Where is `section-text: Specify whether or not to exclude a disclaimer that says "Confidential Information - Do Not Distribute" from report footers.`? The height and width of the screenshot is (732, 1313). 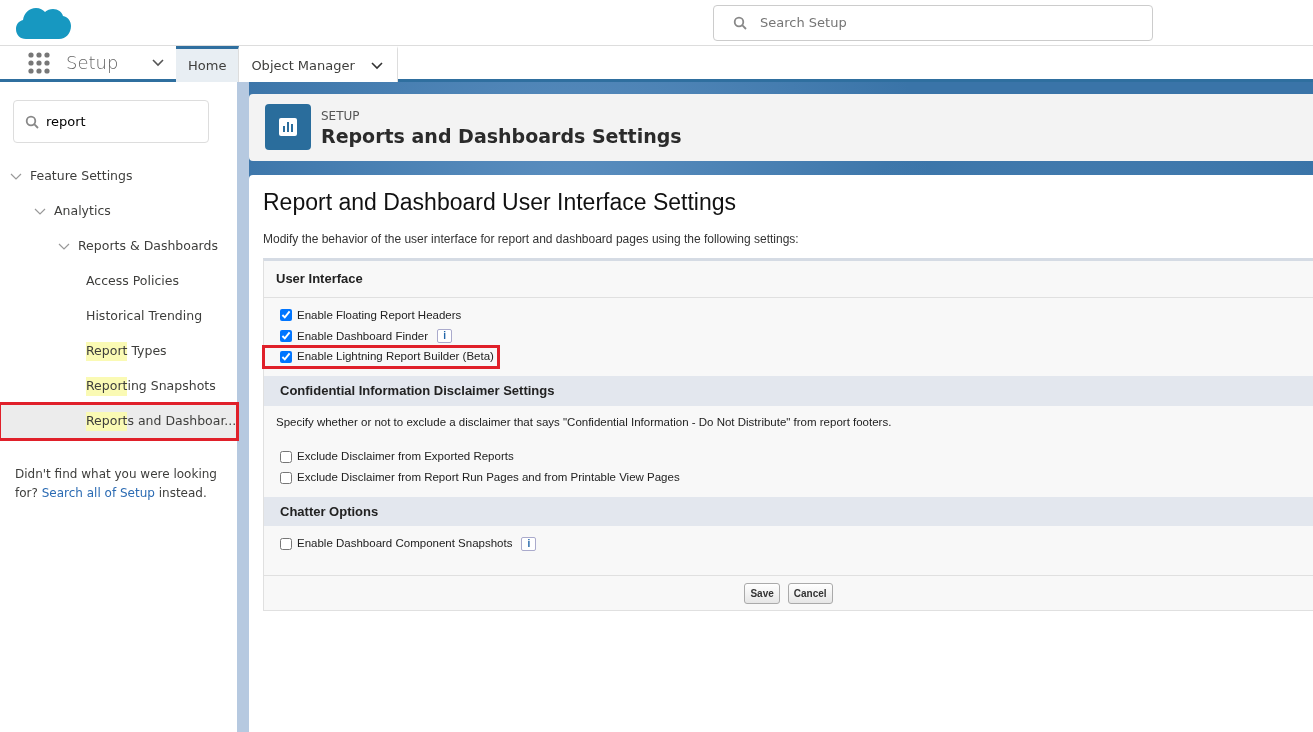
section-text: Specify whether or not to exclude a disclaimer that says "Confidential Information - Do Not Distribute" from report footers. is located at coordinates (584, 422).